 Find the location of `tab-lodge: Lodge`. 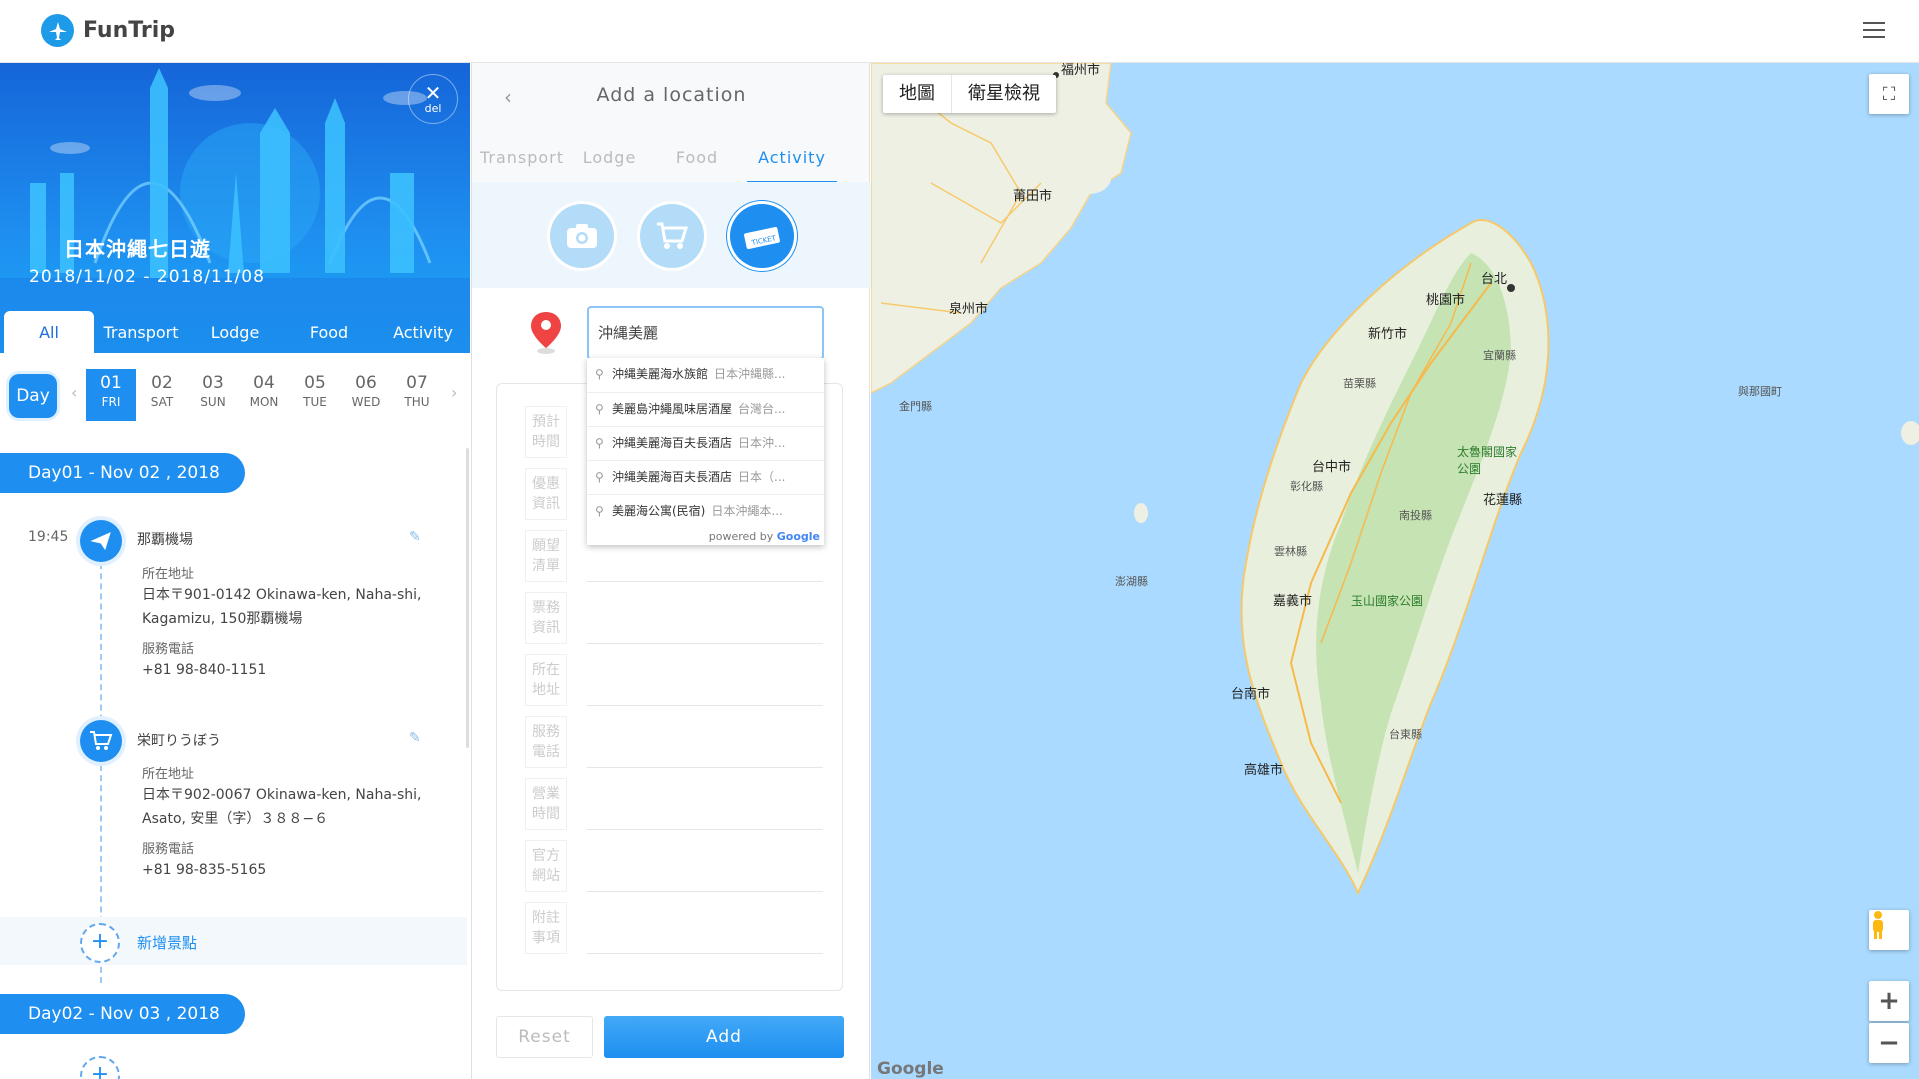

tab-lodge: Lodge is located at coordinates (609, 163).